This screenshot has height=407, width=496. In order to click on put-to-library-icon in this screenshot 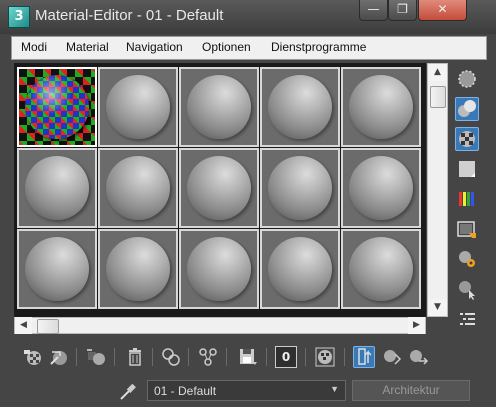, I will do `click(248, 357)`.